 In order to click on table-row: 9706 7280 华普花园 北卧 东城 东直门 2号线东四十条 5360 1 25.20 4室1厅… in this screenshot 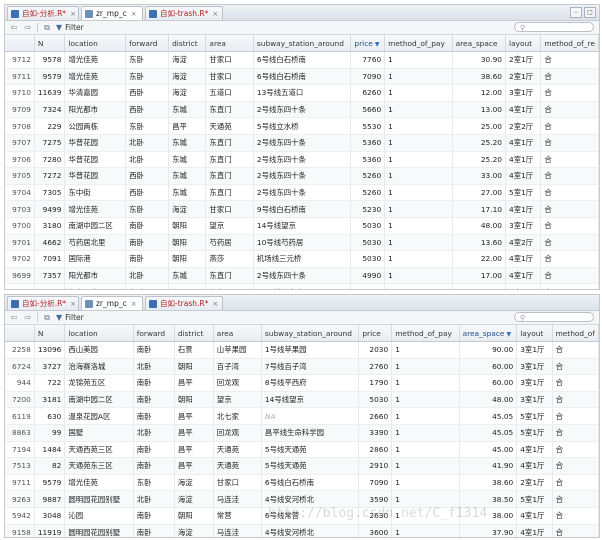, I will do `click(302, 160)`.